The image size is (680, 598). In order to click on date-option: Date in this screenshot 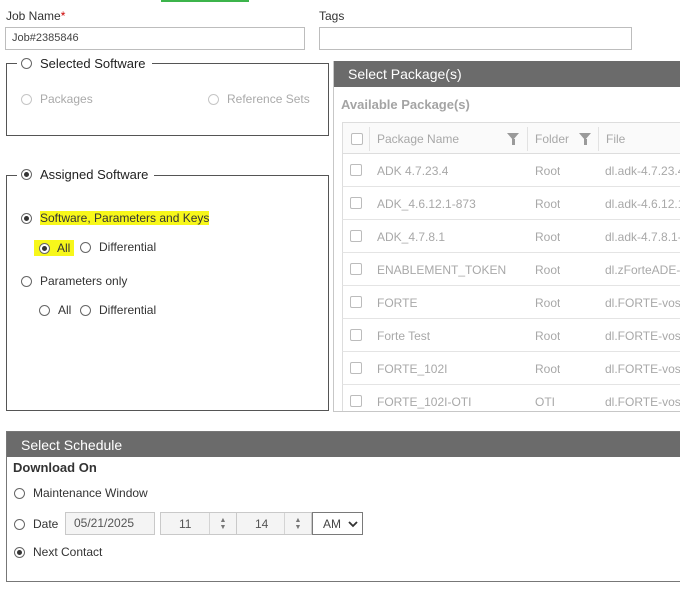, I will do `click(36, 524)`.